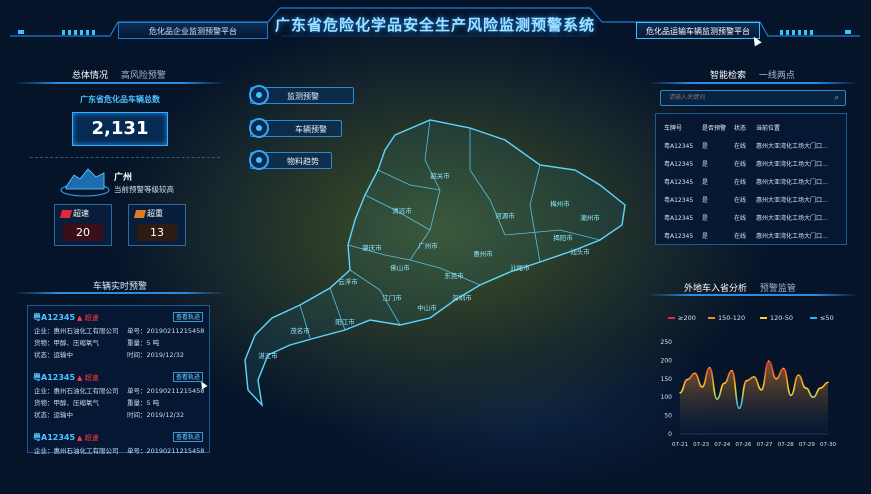 The width and height of the screenshot is (871, 494). I want to click on map-city-label: 深圳市, so click(462, 297).